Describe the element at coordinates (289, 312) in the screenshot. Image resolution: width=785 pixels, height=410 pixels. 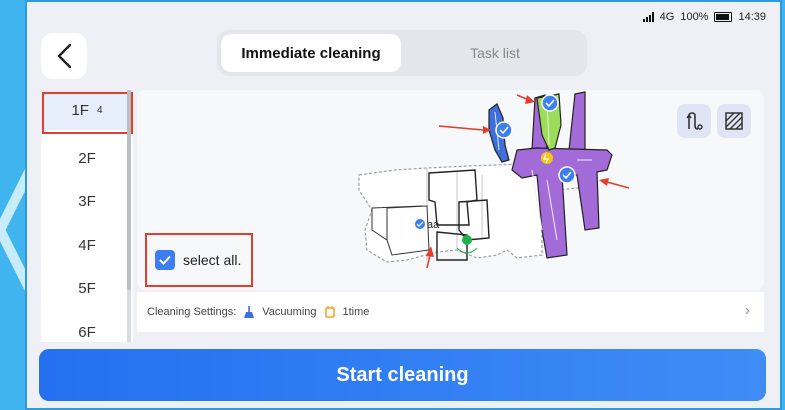
I see `cleaning-mode: Vacuuming` at that location.